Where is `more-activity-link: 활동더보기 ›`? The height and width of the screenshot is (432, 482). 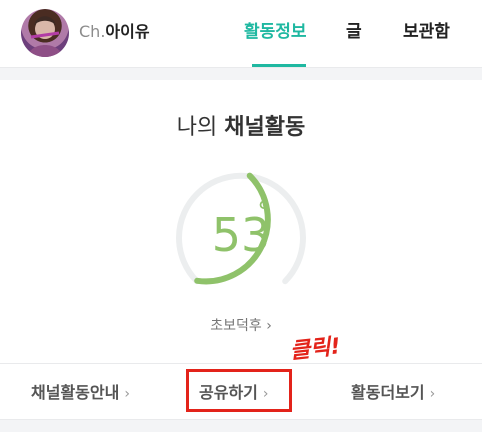
more-activity-link: 활동더보기 › is located at coordinates (393, 393).